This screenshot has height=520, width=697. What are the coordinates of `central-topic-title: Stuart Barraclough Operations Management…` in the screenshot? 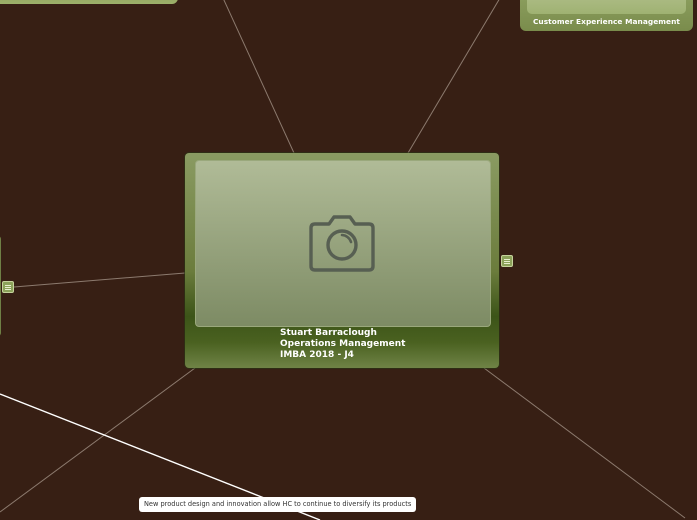 It's located at (342, 344).